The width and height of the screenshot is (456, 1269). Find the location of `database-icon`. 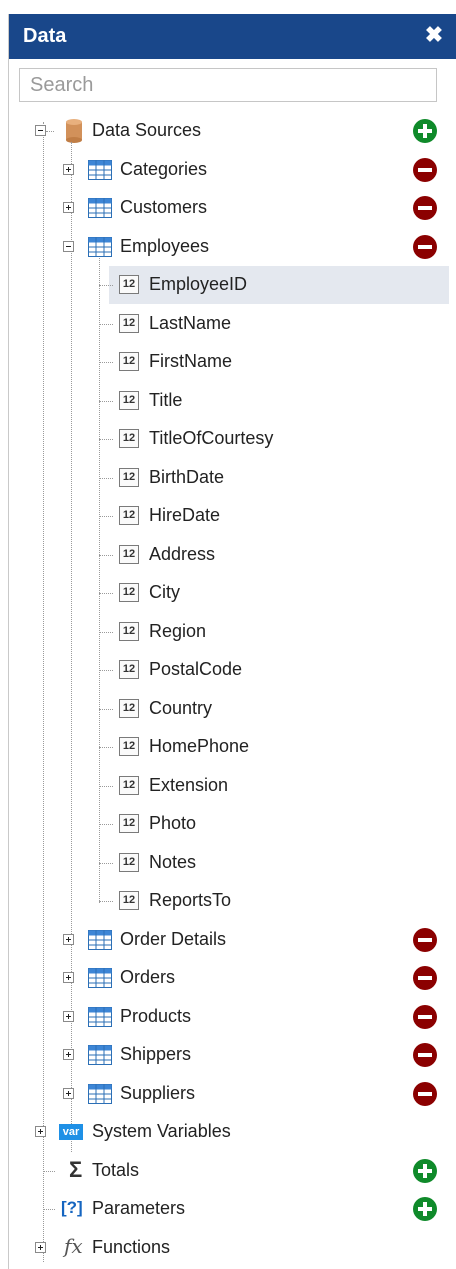

database-icon is located at coordinates (76, 131).